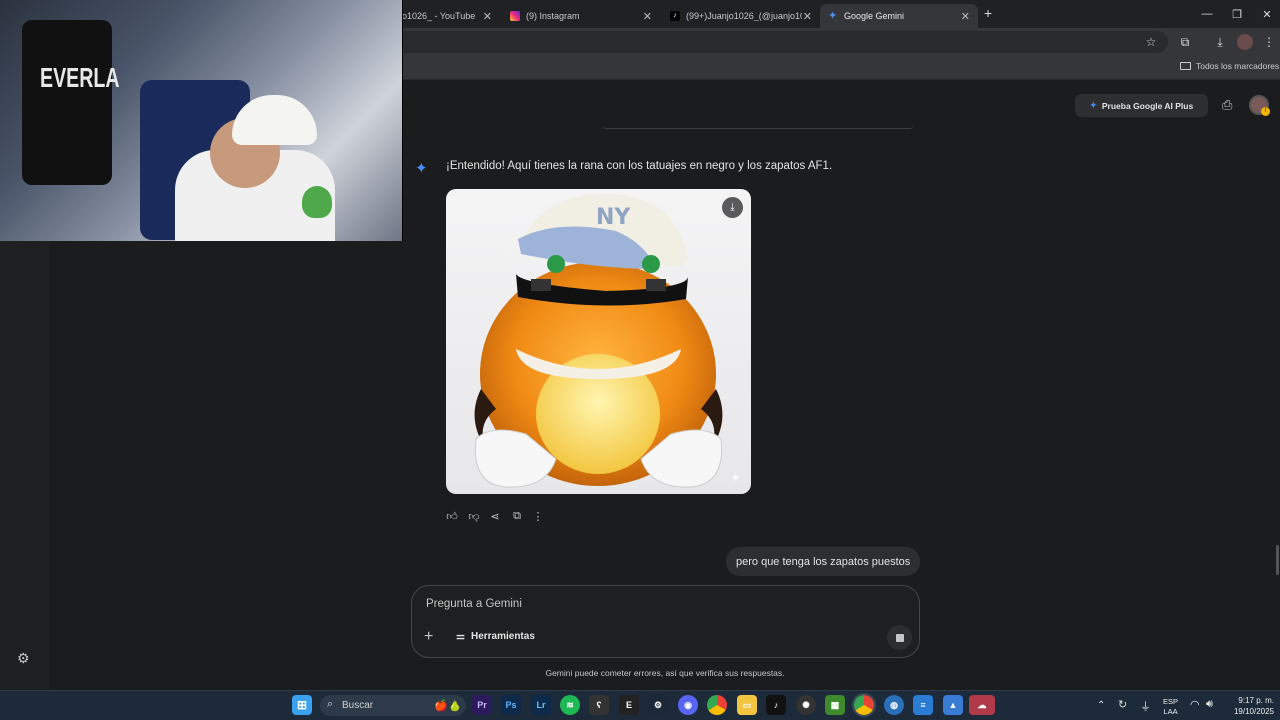 The width and height of the screenshot is (1280, 720). Describe the element at coordinates (428, 637) in the screenshot. I see `add-plus-icon: +` at that location.